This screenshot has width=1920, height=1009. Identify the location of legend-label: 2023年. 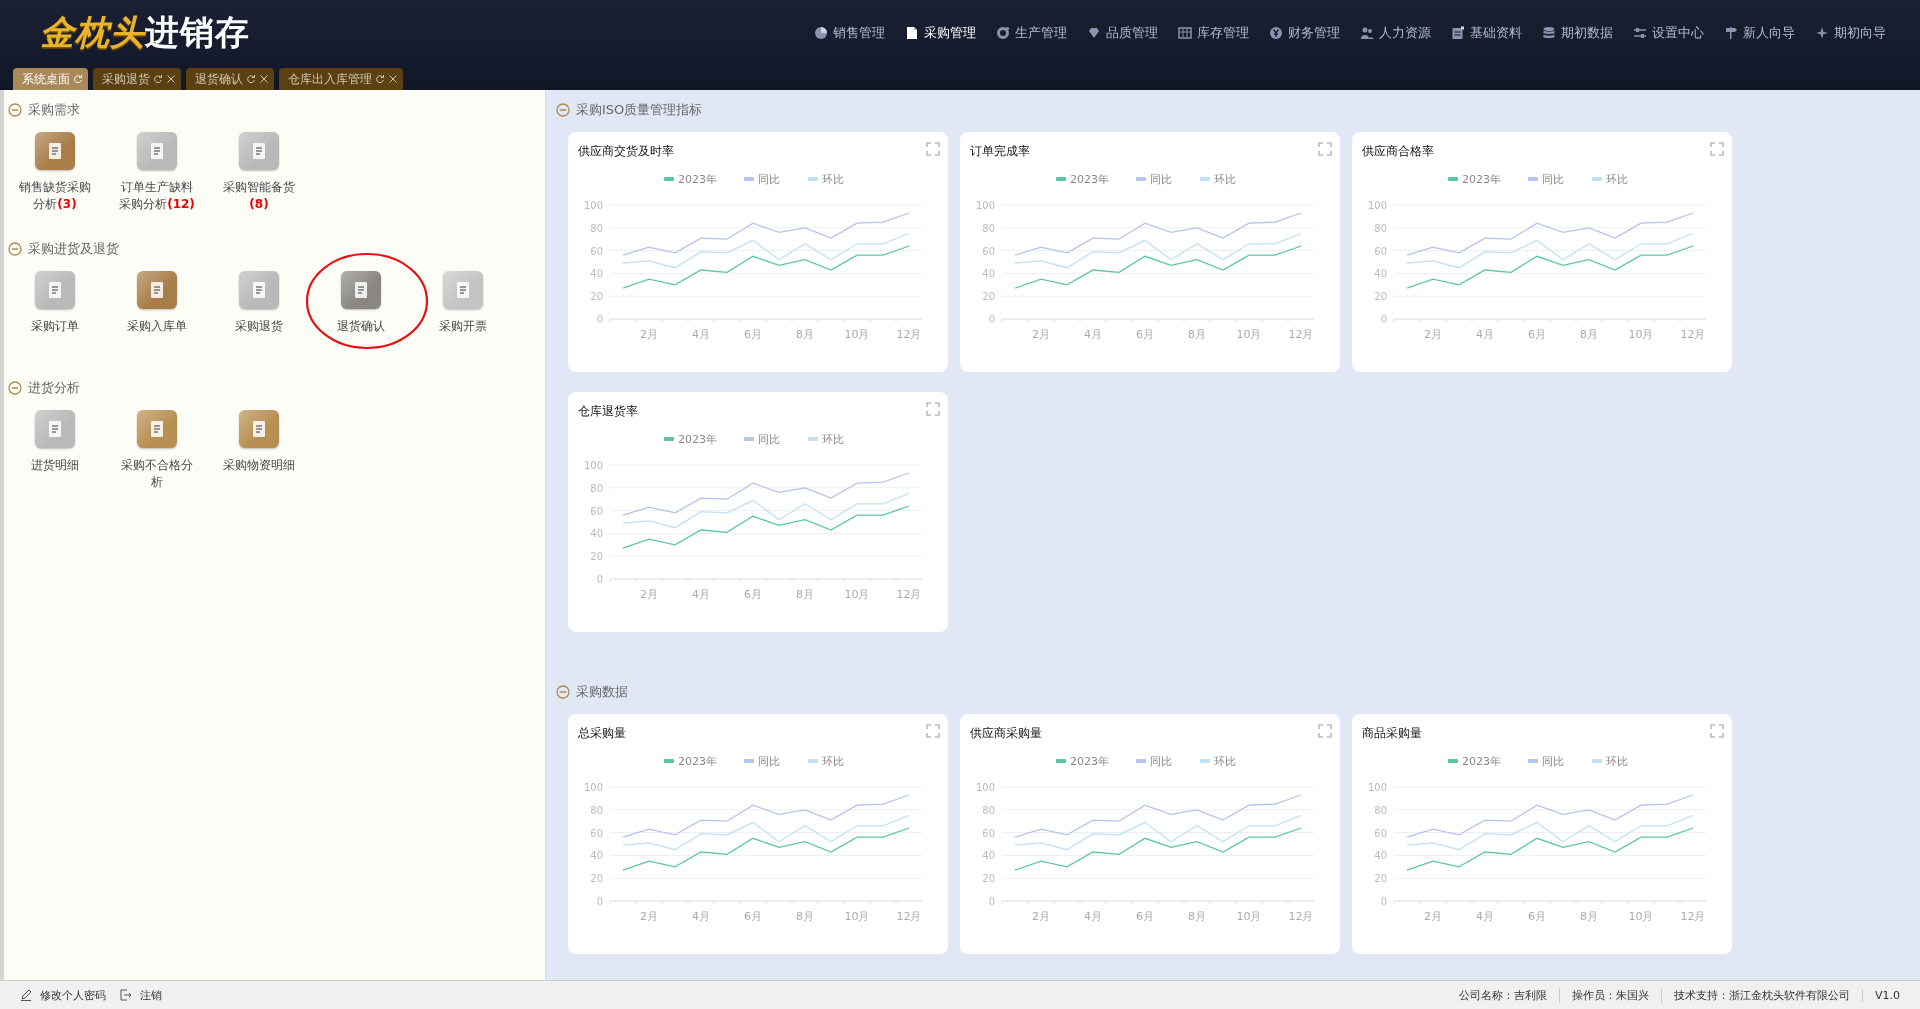
(1089, 761).